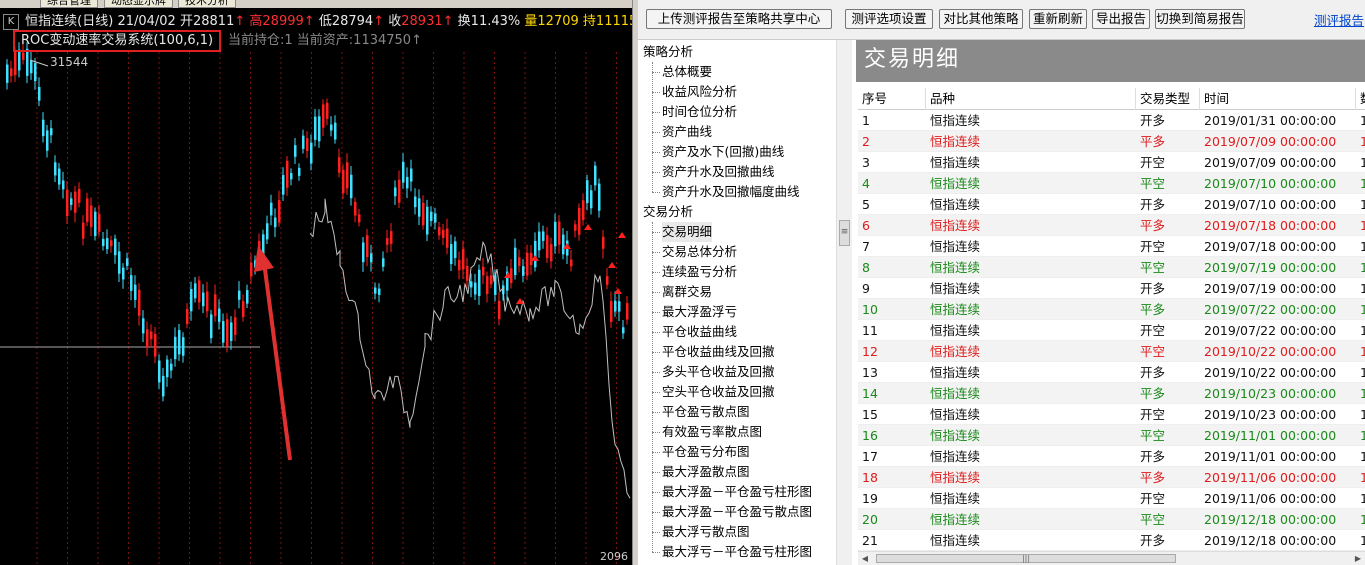 The height and width of the screenshot is (565, 1365). What do you see at coordinates (706, 472) in the screenshot?
I see `tree-item: 最大浮盈散点图` at bounding box center [706, 472].